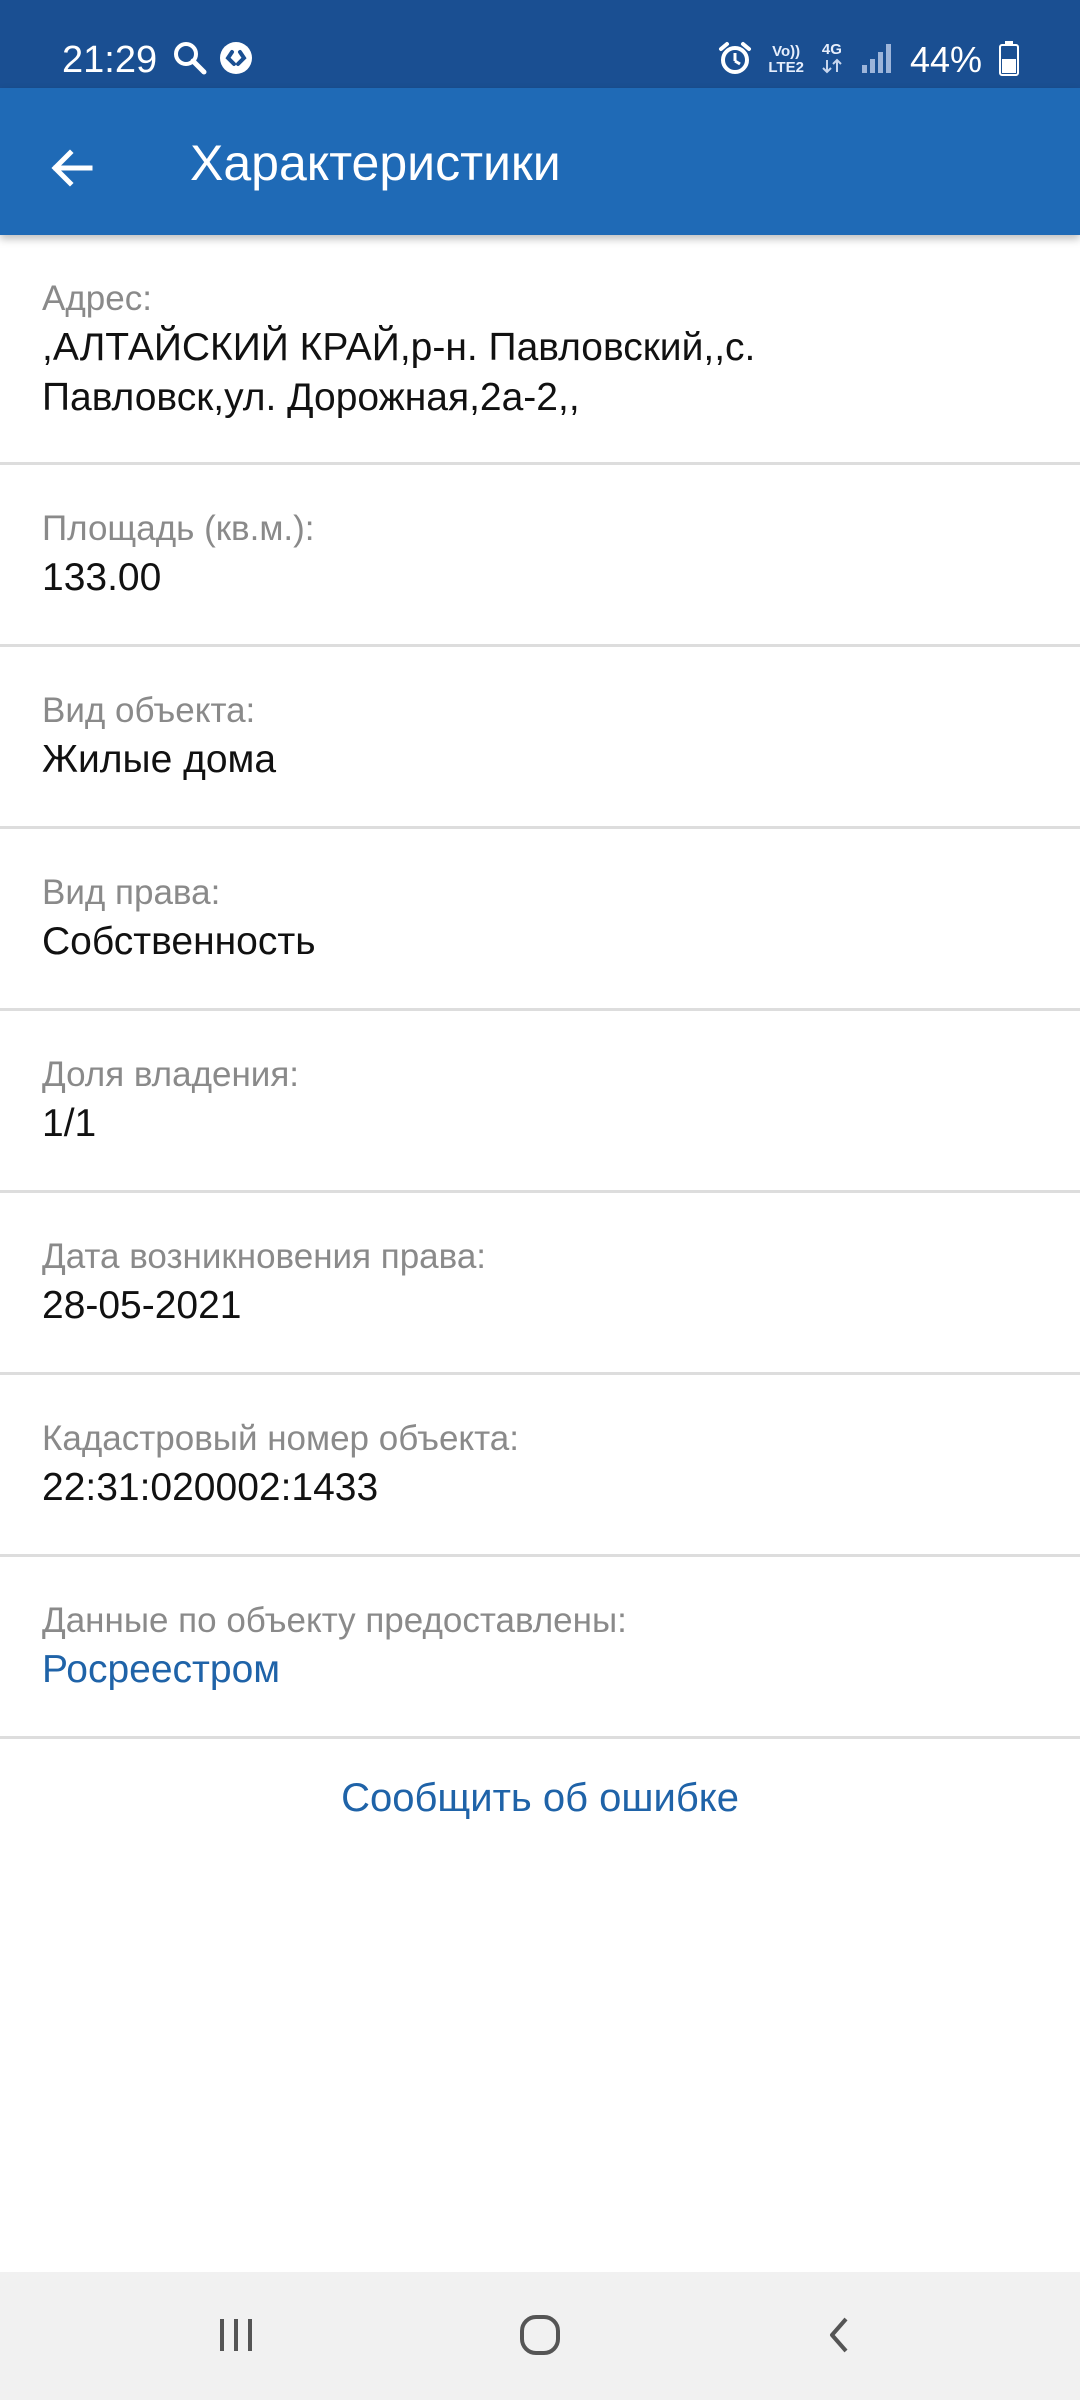 The height and width of the screenshot is (2400, 1080). What do you see at coordinates (945, 59) in the screenshot?
I see `battery-percent: 44%` at bounding box center [945, 59].